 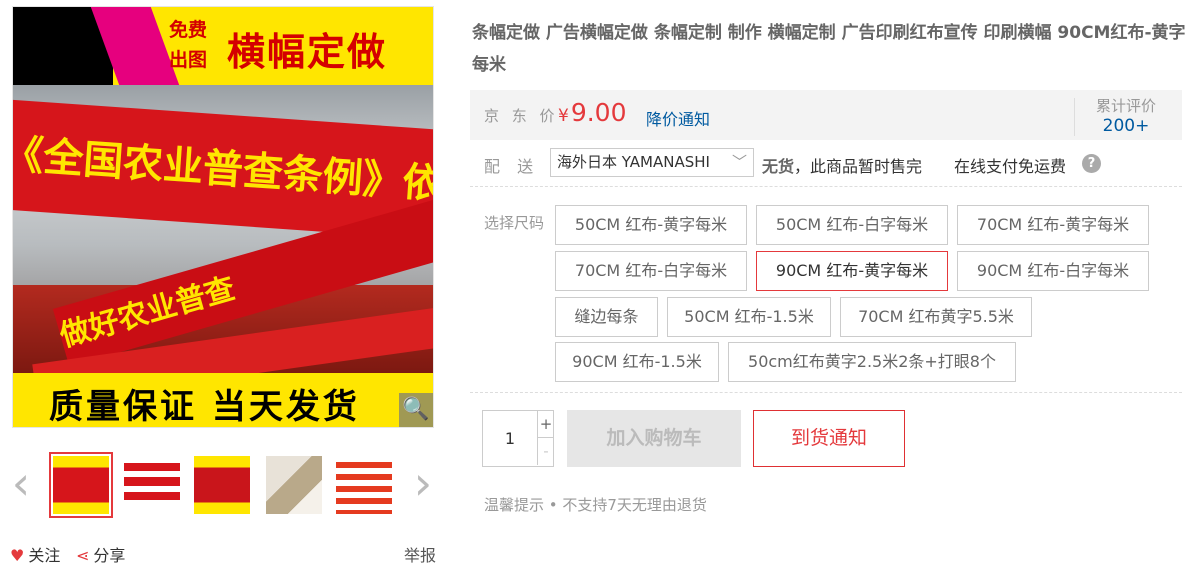 I want to click on chevron-down-icon: ﹀, so click(x=739, y=162).